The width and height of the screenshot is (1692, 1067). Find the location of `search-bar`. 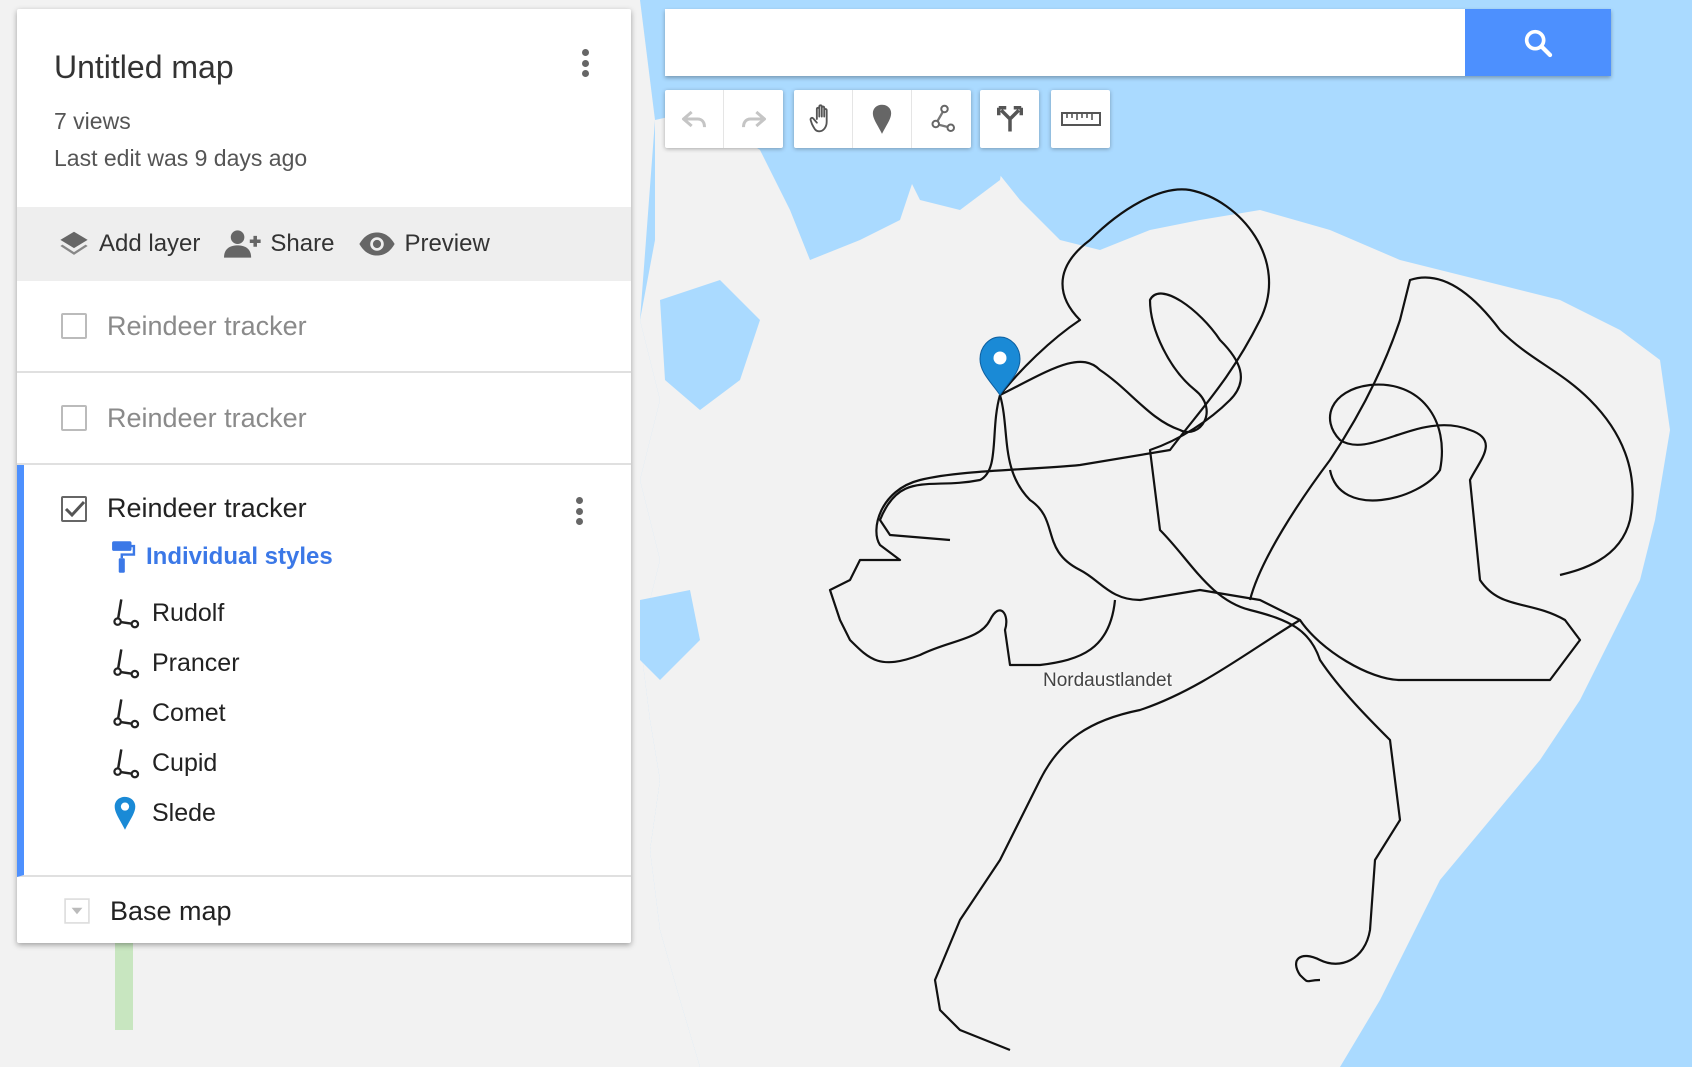

search-bar is located at coordinates (1138, 42).